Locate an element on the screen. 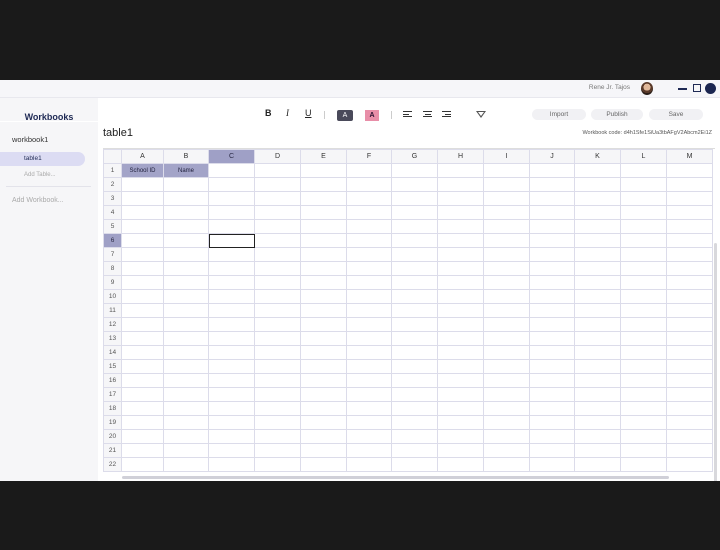 The height and width of the screenshot is (550, 720). cell-f20 is located at coordinates (369, 436).